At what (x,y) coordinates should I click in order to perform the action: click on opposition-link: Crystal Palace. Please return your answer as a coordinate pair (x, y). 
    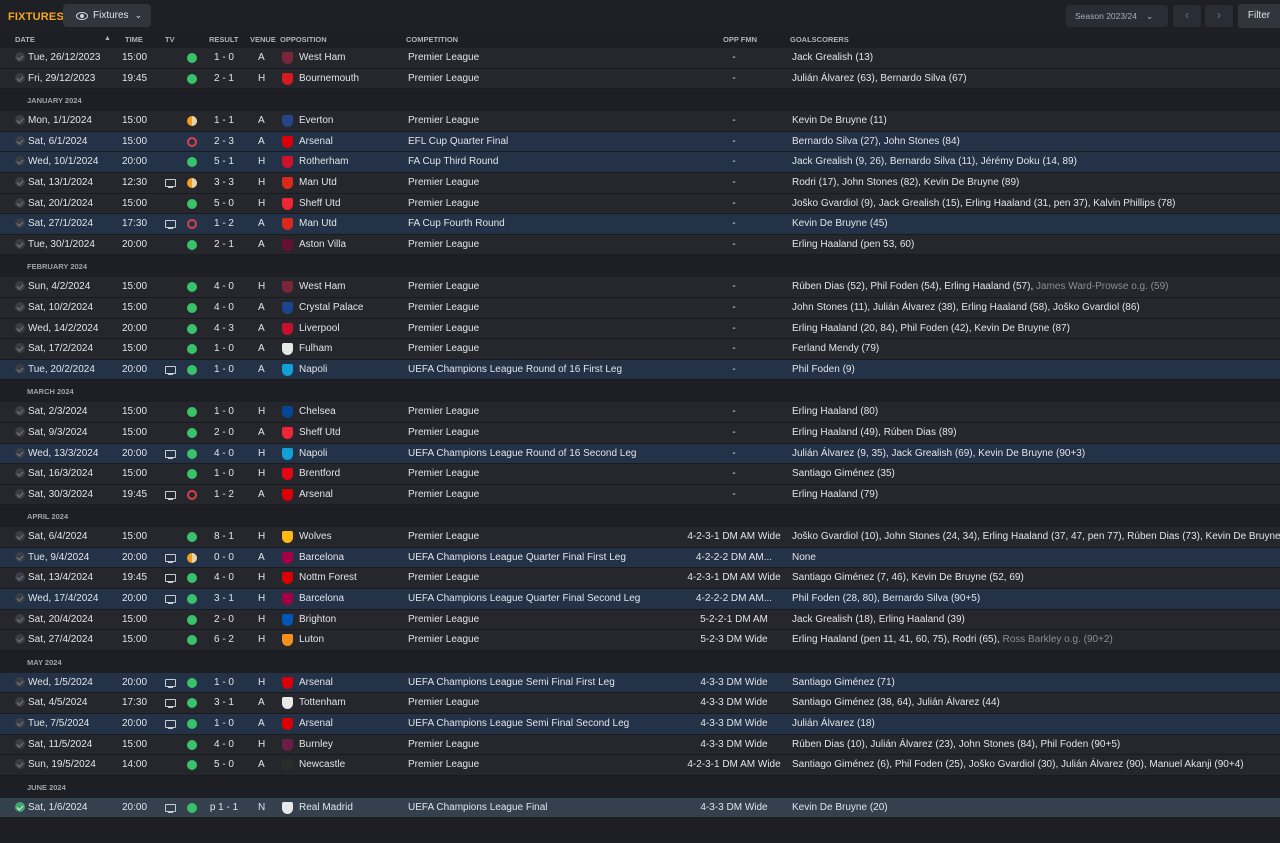
    Looking at the image, I should click on (331, 307).